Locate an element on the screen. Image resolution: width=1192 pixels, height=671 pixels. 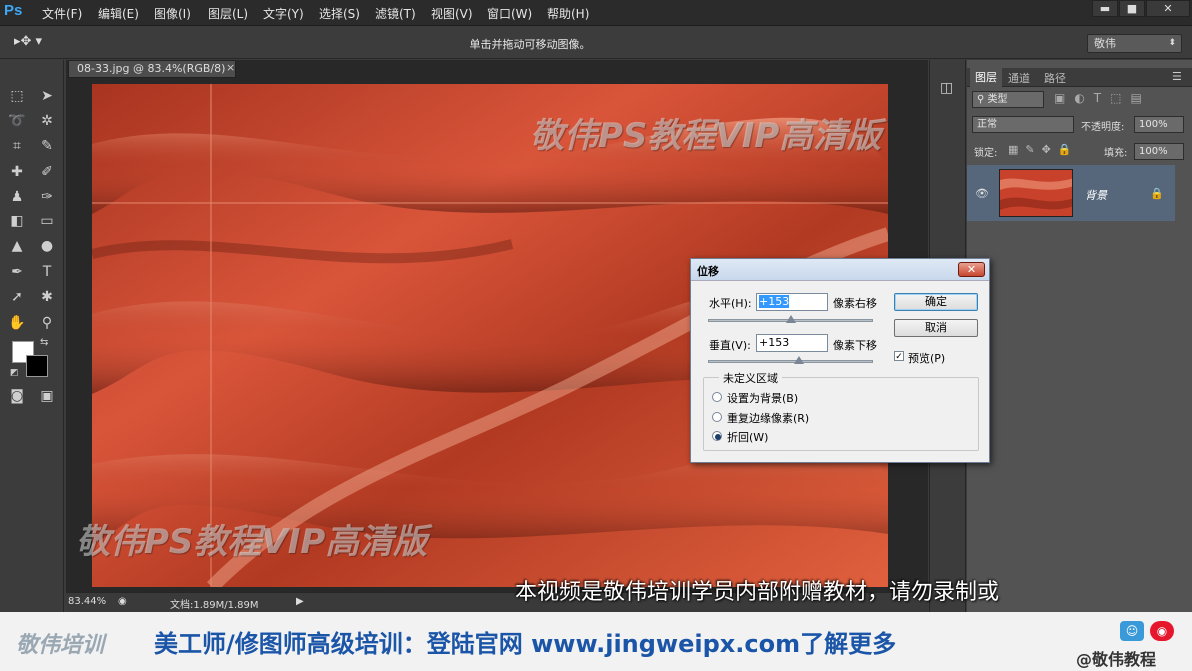
close-tab-icon: × is located at coordinates (230, 67).